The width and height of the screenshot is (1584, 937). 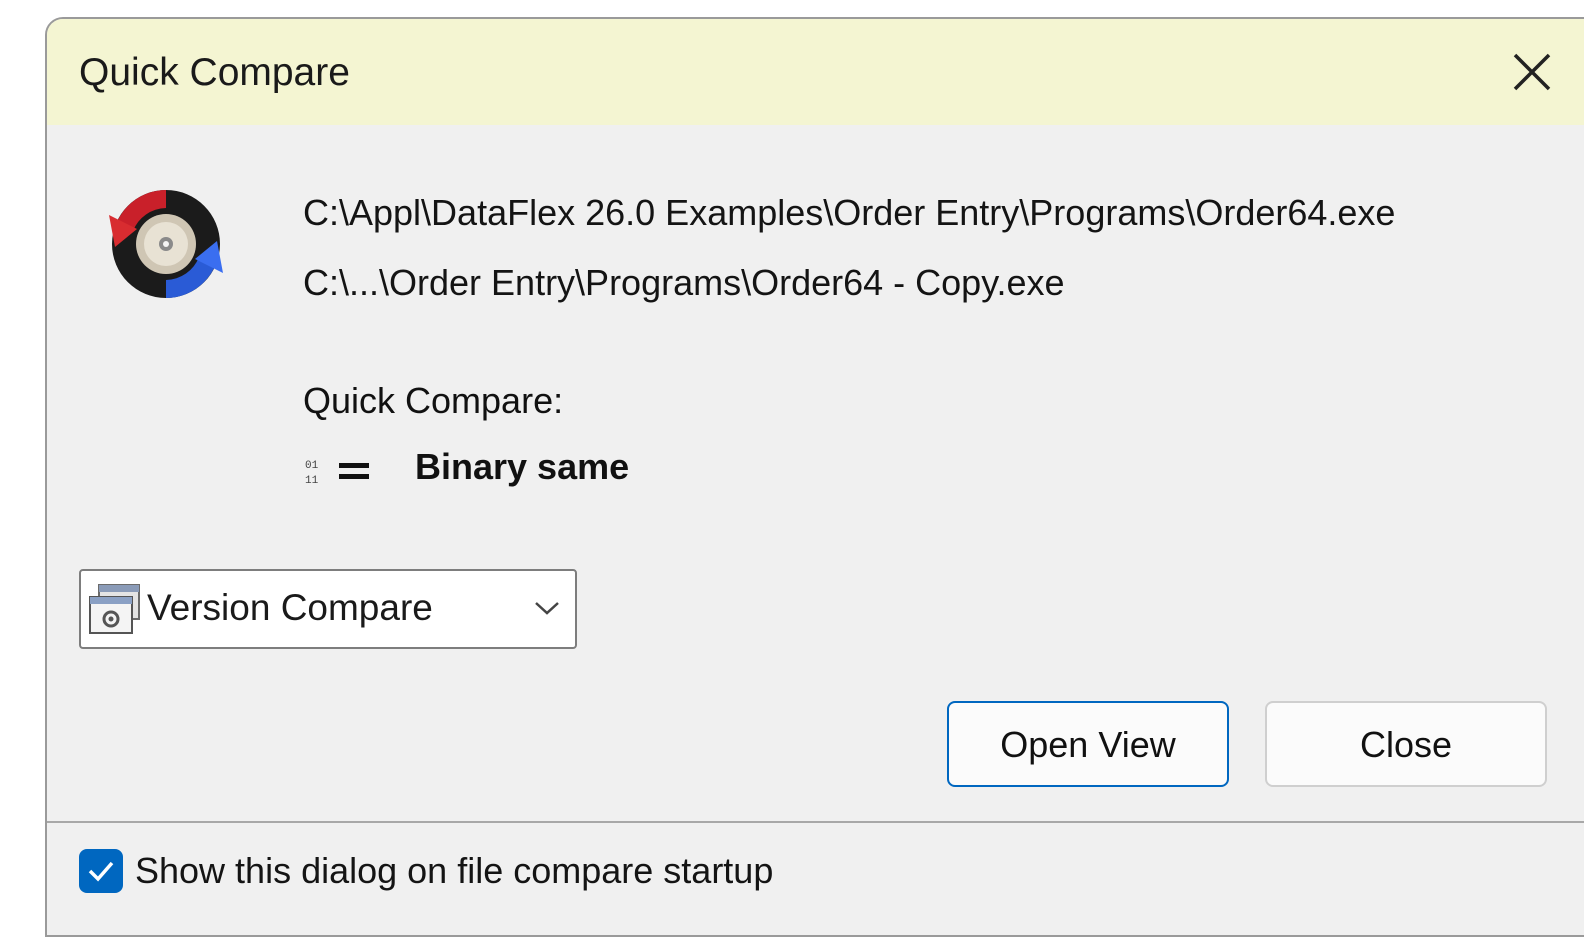 I want to click on dialog-title: Quick Compare, so click(x=214, y=72).